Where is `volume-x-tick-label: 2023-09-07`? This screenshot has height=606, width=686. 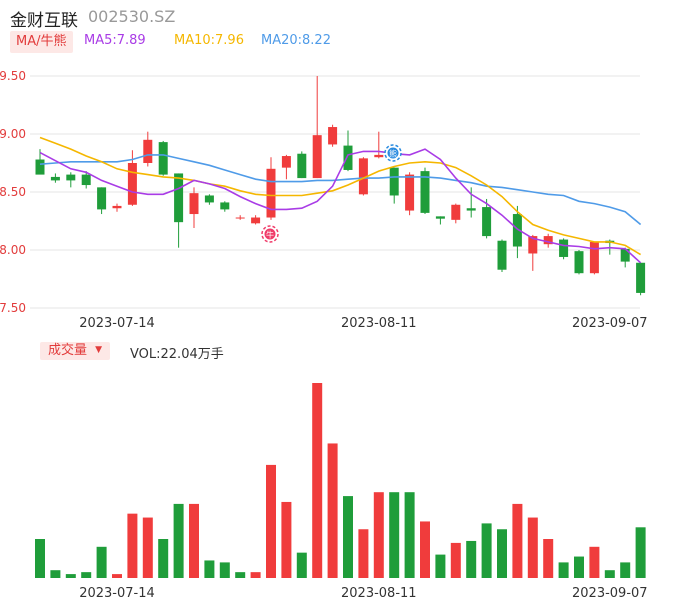
volume-x-tick-label: 2023-09-07 is located at coordinates (610, 593).